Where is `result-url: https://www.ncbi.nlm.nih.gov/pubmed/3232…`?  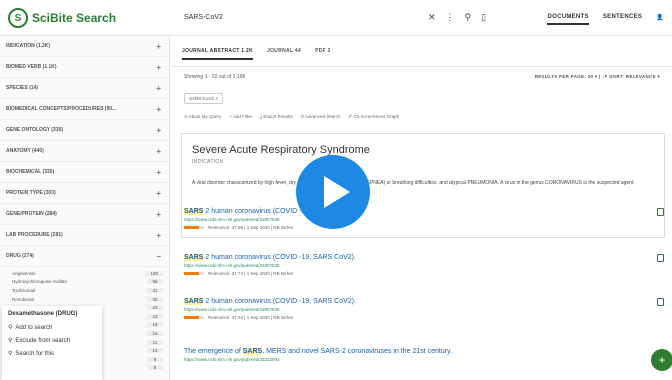 result-url: https://www.ncbi.nlm.nih.gov/pubmed/3232… is located at coordinates (424, 359).